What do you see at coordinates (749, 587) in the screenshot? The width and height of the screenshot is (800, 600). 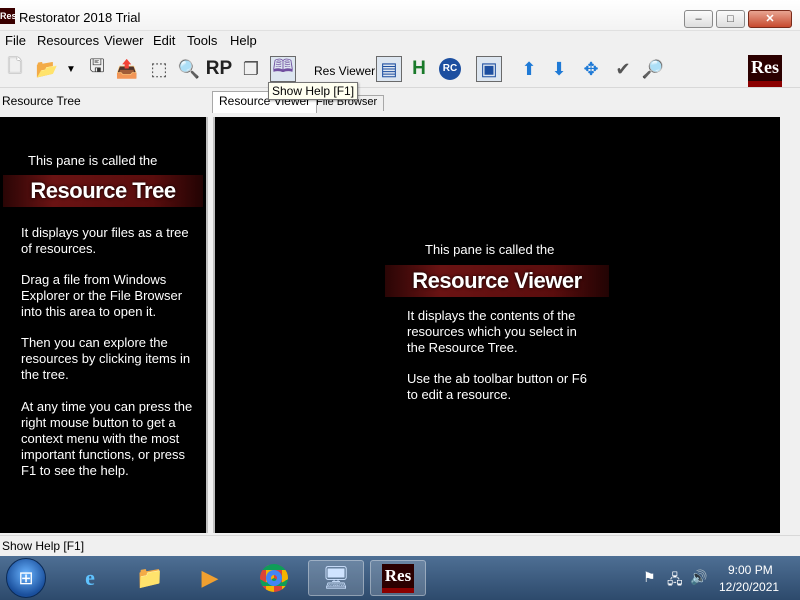 I see `clock-date: 12/20/2021` at bounding box center [749, 587].